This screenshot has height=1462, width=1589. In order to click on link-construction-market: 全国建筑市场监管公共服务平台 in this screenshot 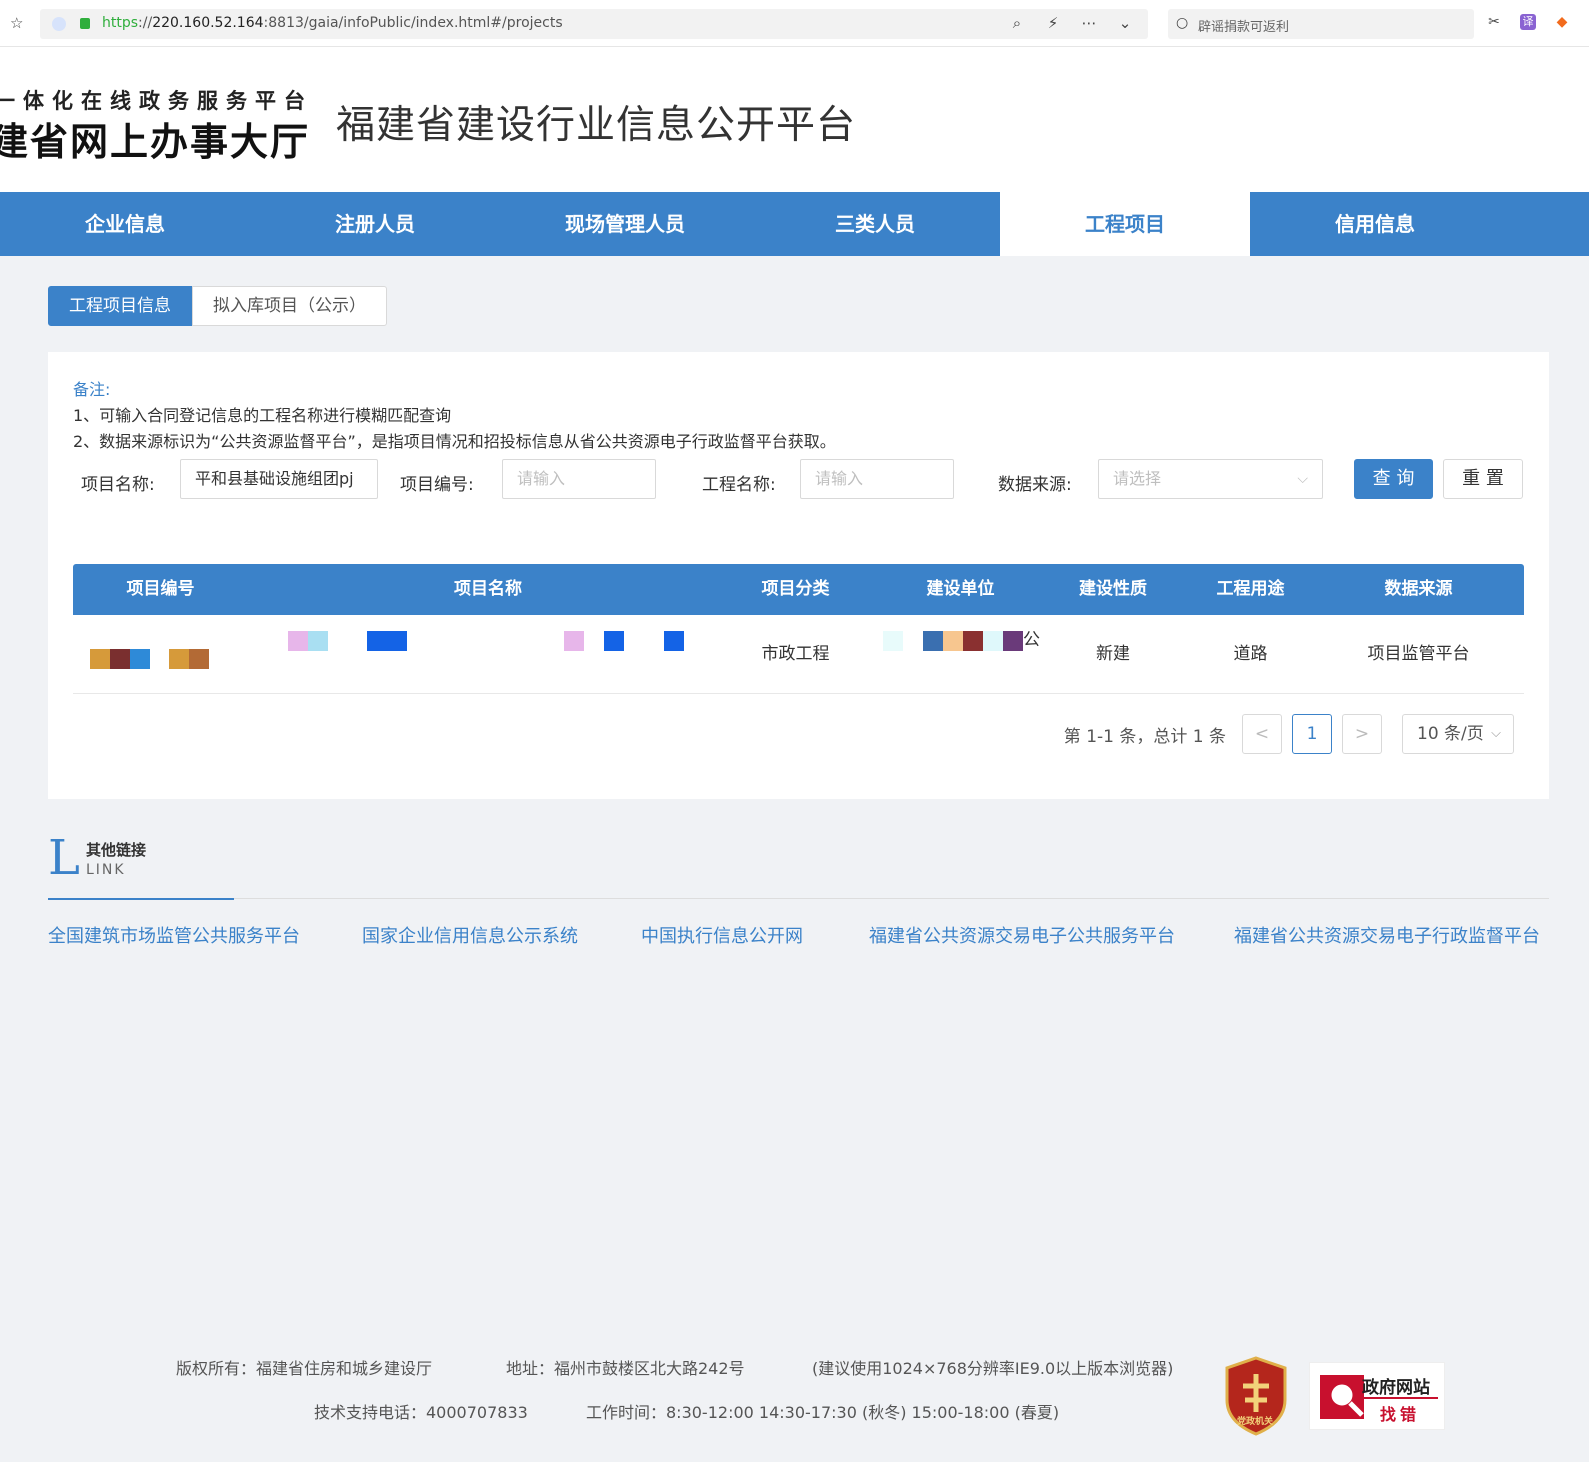, I will do `click(174, 935)`.